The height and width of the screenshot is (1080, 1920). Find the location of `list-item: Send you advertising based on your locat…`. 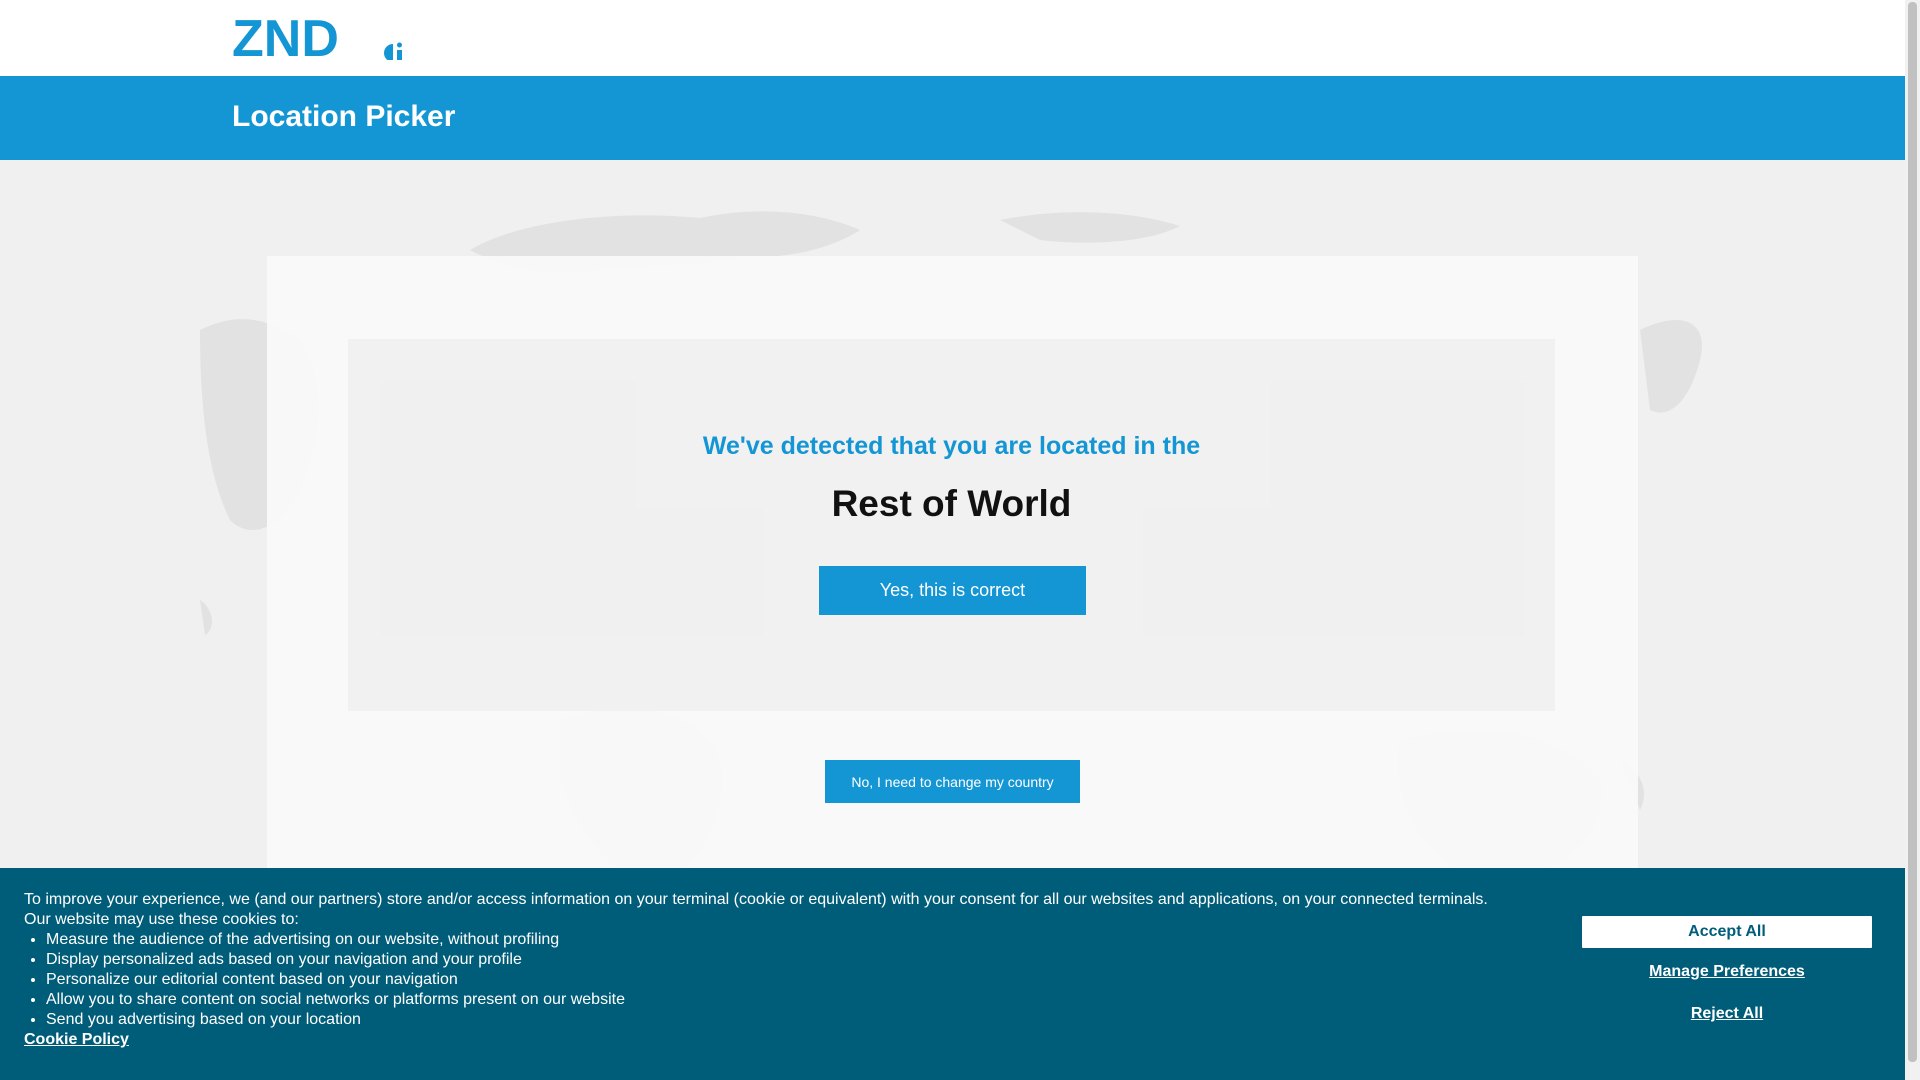

list-item: Send you advertising based on your locat… is located at coordinates (795, 1020).